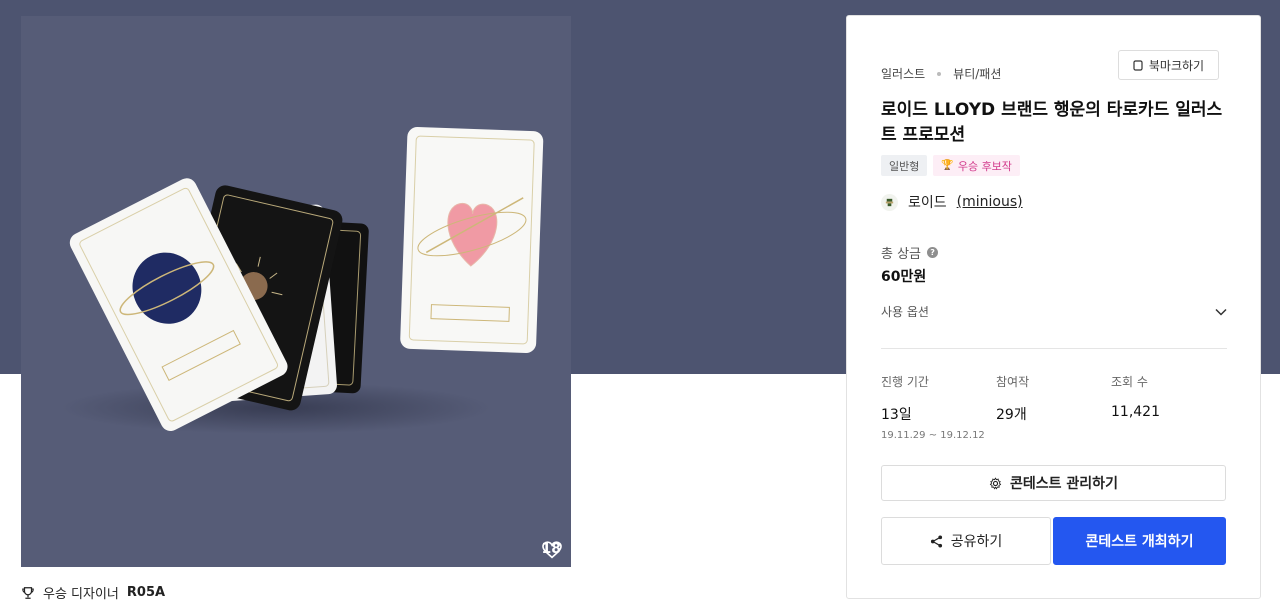 Image resolution: width=1280 pixels, height=608 pixels. Describe the element at coordinates (936, 541) in the screenshot. I see `share-icon` at that location.